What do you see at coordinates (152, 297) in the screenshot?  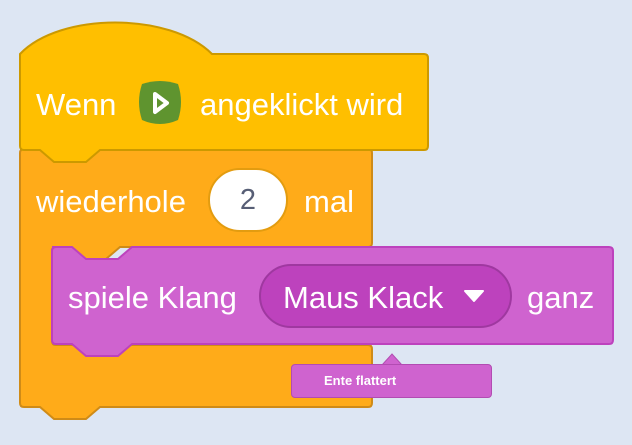 I see `sound-label: spiele Klang` at bounding box center [152, 297].